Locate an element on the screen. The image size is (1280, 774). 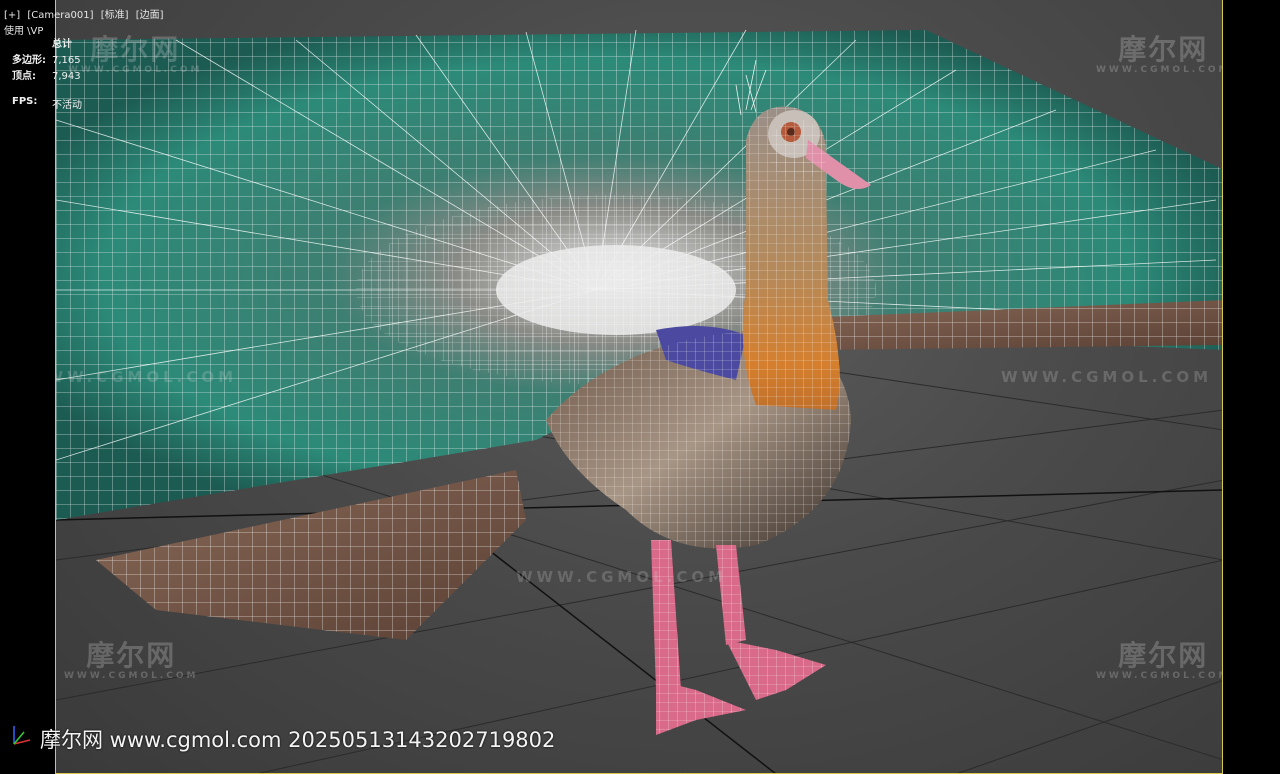
fps-label: FPS: is located at coordinates (25, 101).